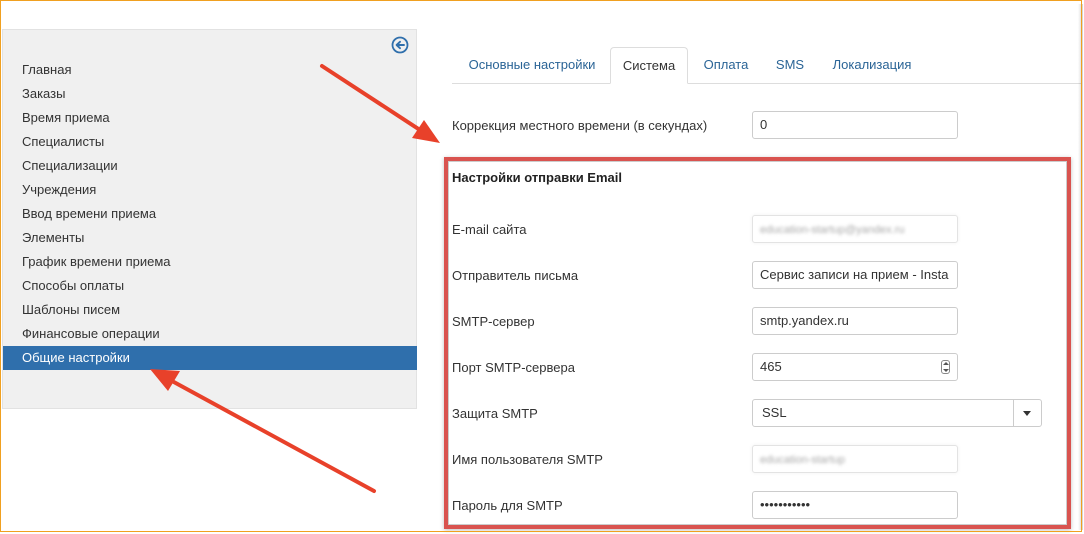  Describe the element at coordinates (210, 334) in the screenshot. I see `sidebar-item-finance: Финансовые операции` at that location.